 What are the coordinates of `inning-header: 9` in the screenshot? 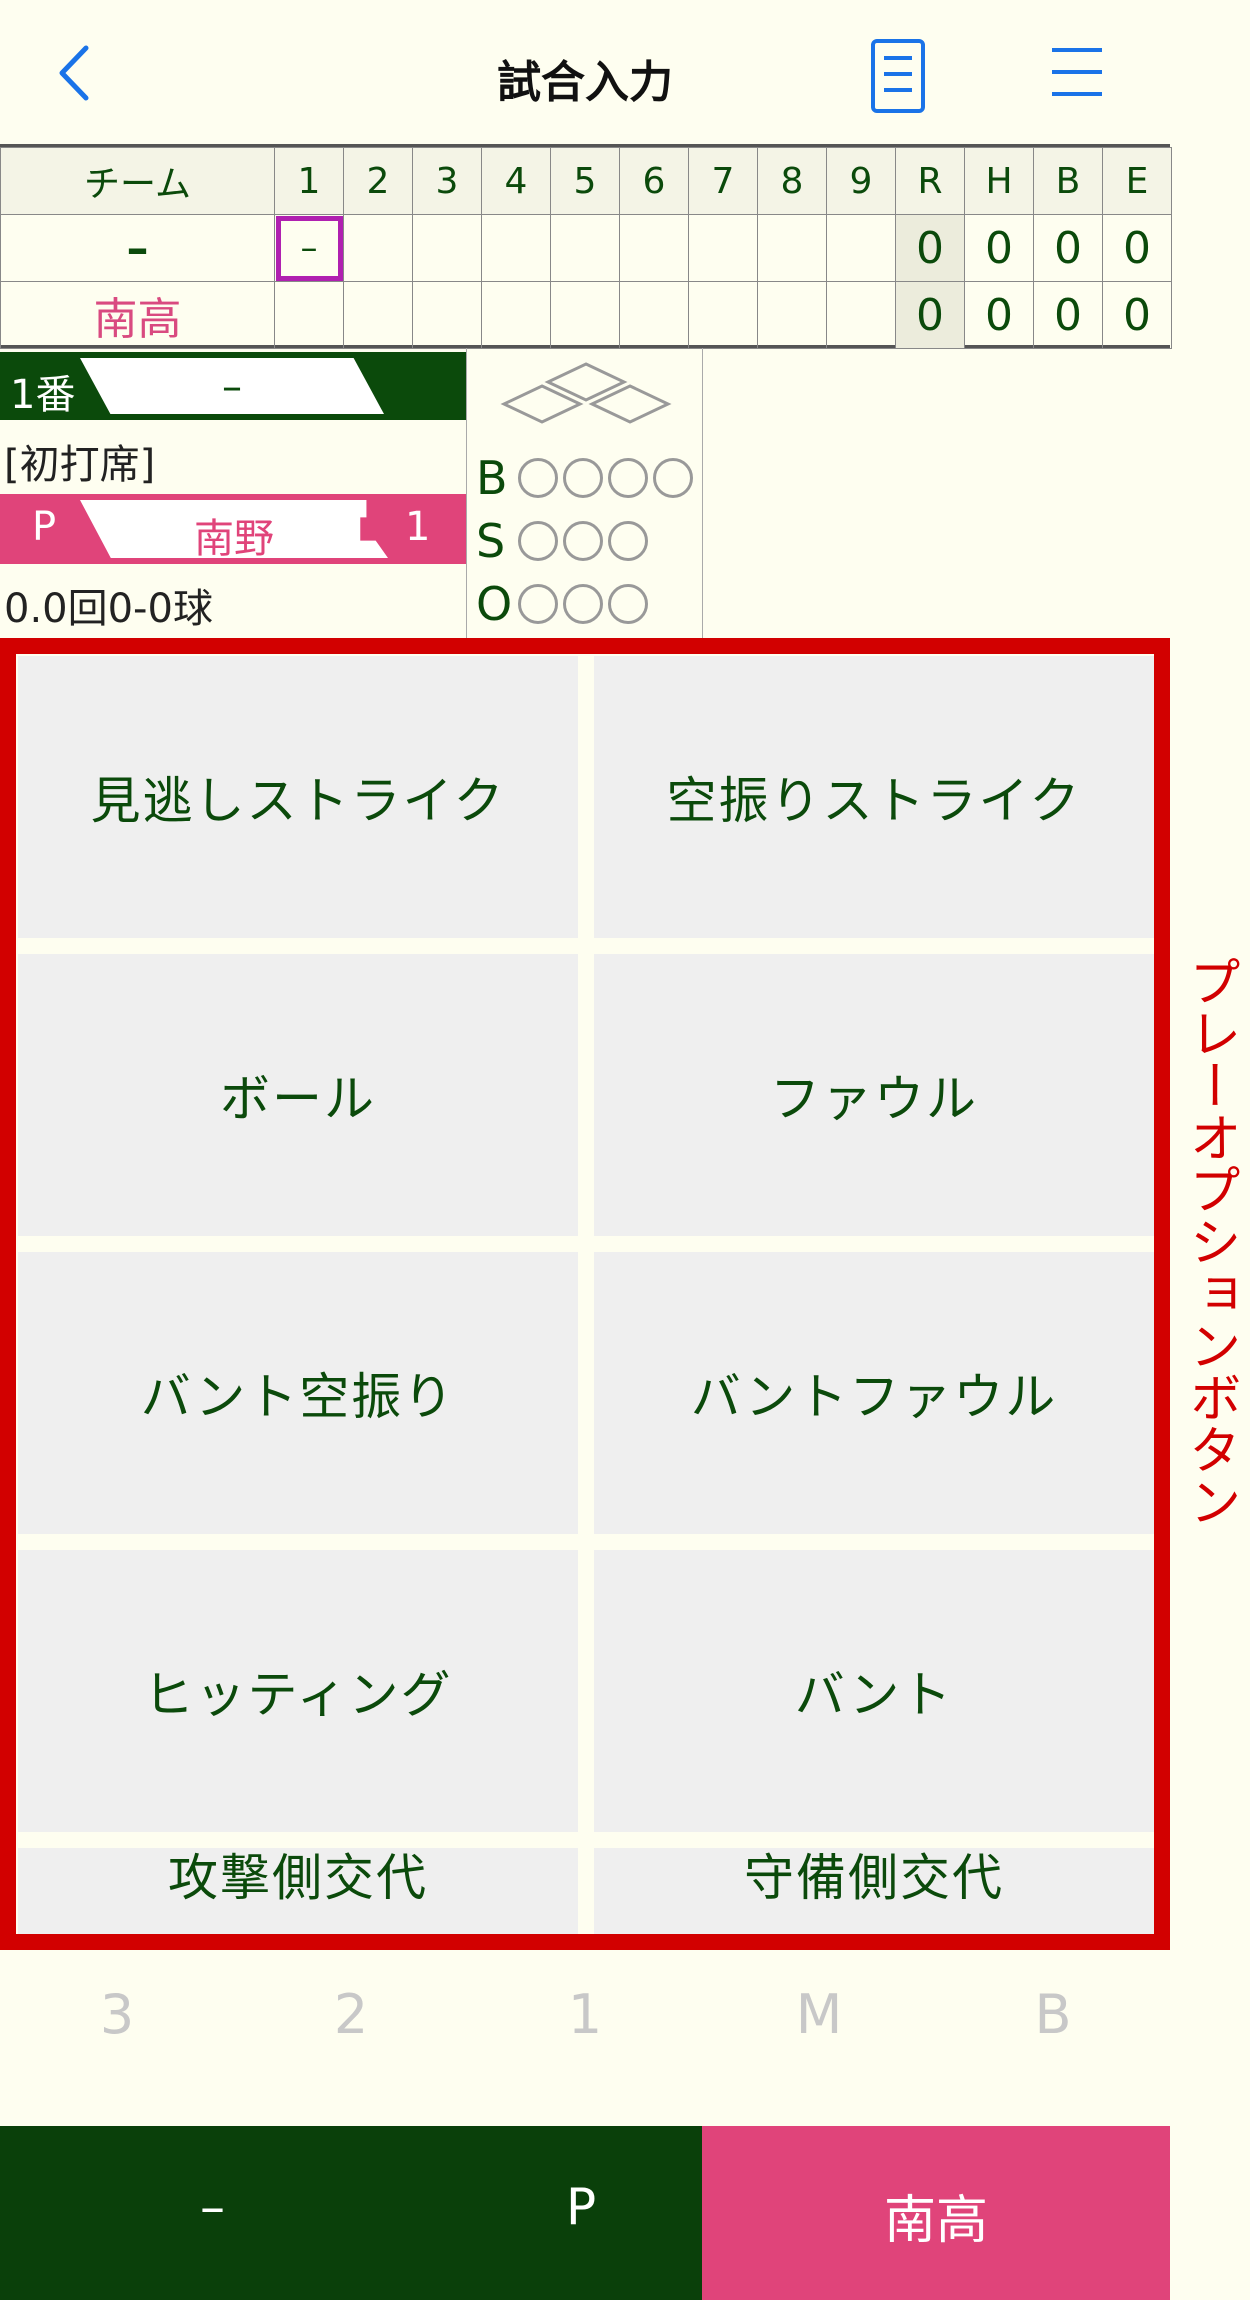 It's located at (861, 181).